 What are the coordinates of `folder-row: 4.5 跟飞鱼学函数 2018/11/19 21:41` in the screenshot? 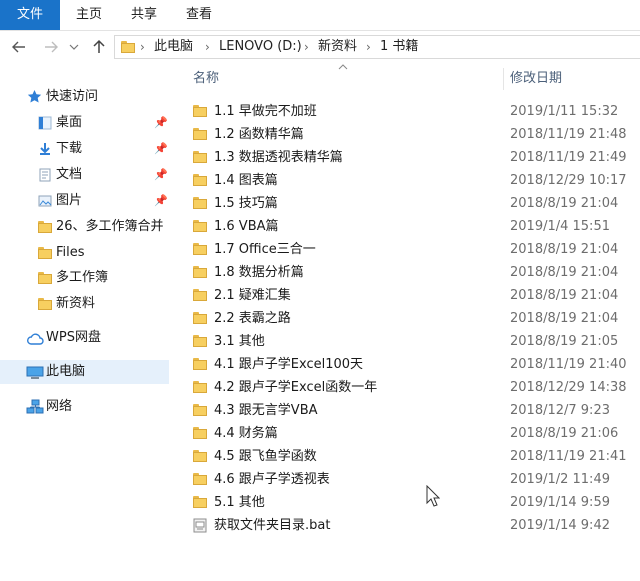 It's located at (412, 456).